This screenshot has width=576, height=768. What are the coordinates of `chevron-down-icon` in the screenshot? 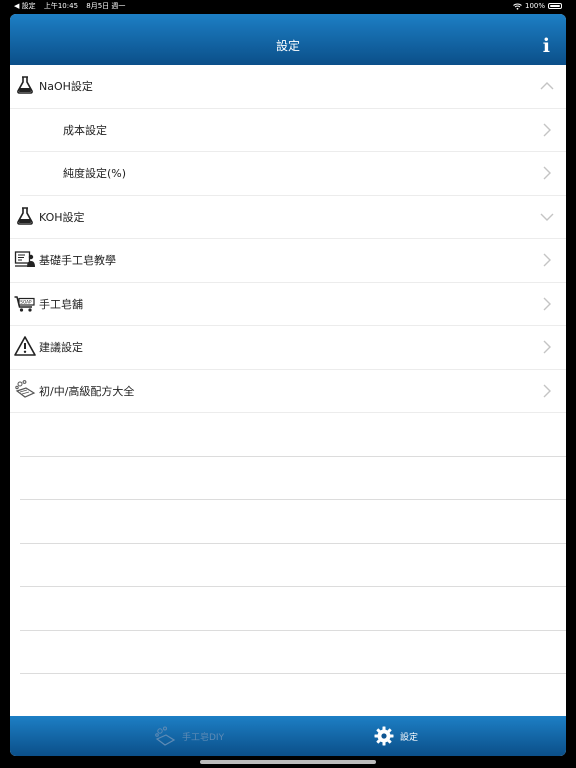 It's located at (547, 217).